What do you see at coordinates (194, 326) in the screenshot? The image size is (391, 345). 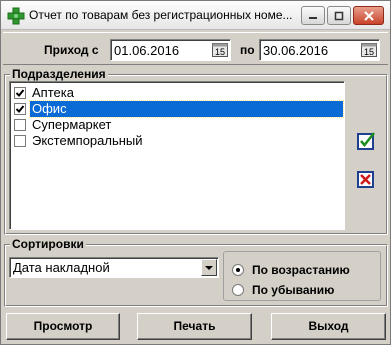 I see `print-button: Печать` at bounding box center [194, 326].